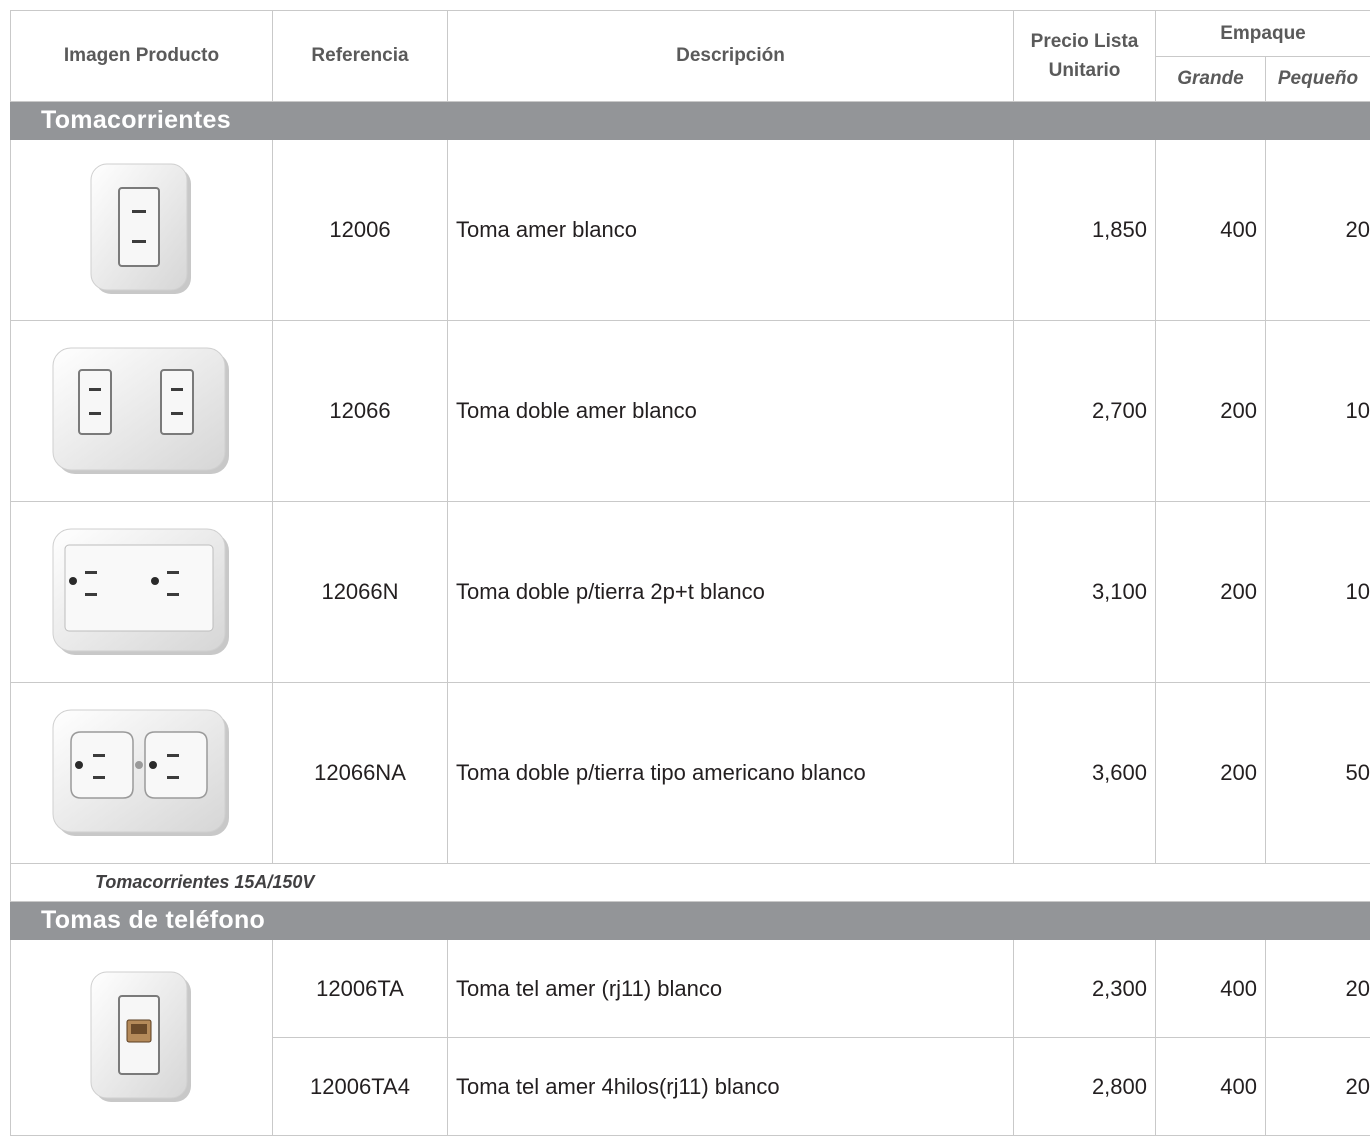 The width and height of the screenshot is (1370, 1136). What do you see at coordinates (731, 230) in the screenshot?
I see `description-cell: Toma amer blanco` at bounding box center [731, 230].